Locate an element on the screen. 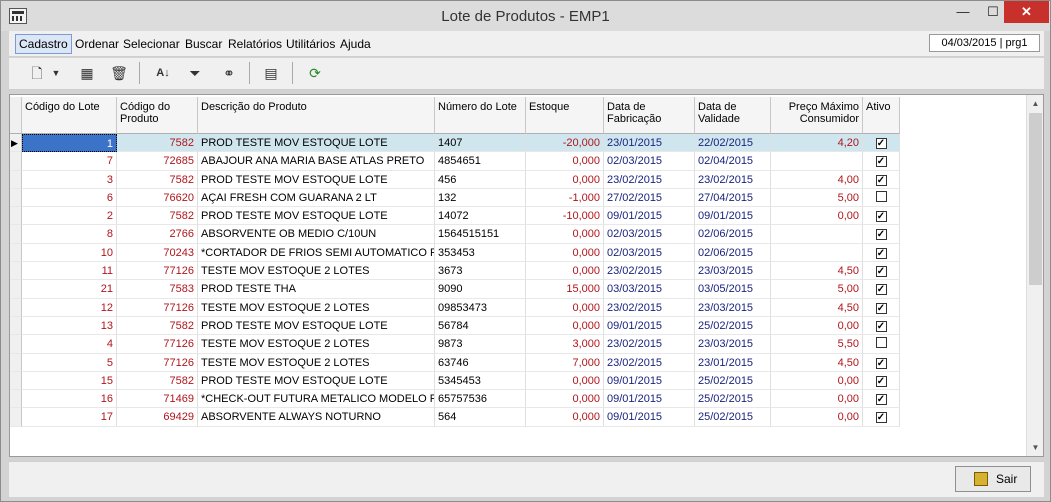 Image resolution: width=1051 pixels, height=502 pixels. cell-numero-lote: 564 is located at coordinates (480, 417).